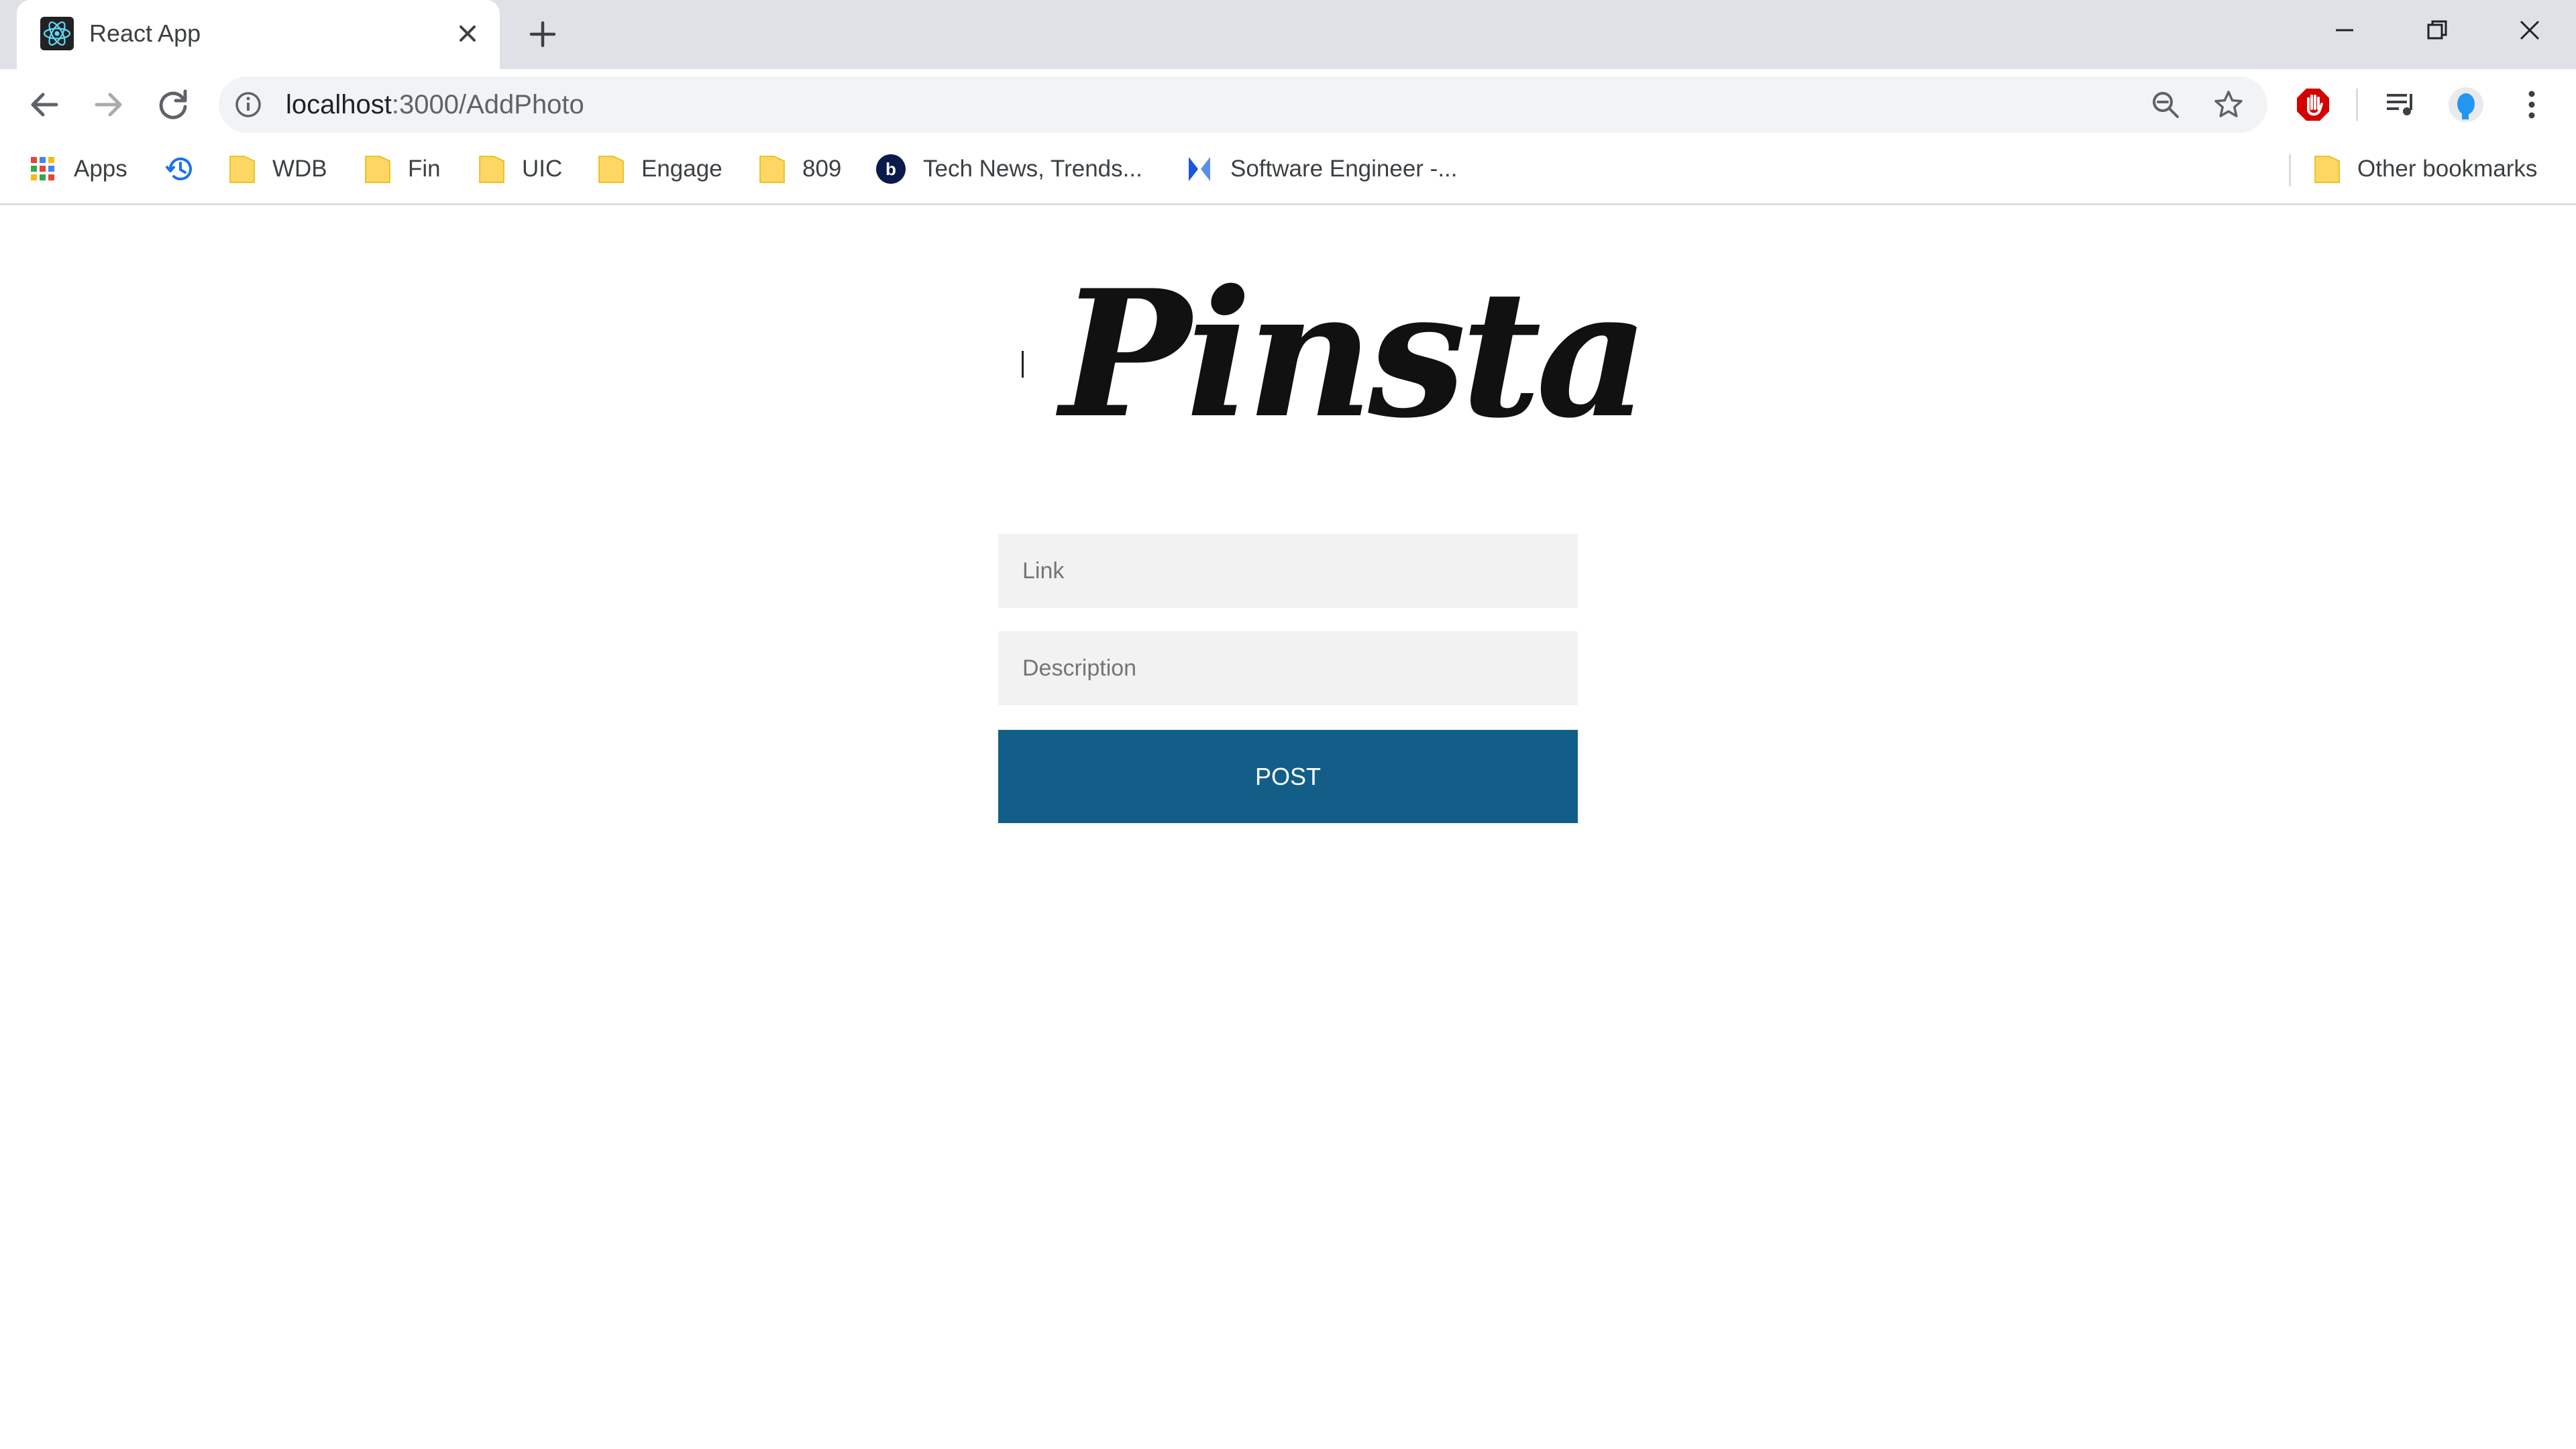 The width and height of the screenshot is (2576, 1449). Describe the element at coordinates (520, 169) in the screenshot. I see `bookmark-folder-uic: UIC` at that location.